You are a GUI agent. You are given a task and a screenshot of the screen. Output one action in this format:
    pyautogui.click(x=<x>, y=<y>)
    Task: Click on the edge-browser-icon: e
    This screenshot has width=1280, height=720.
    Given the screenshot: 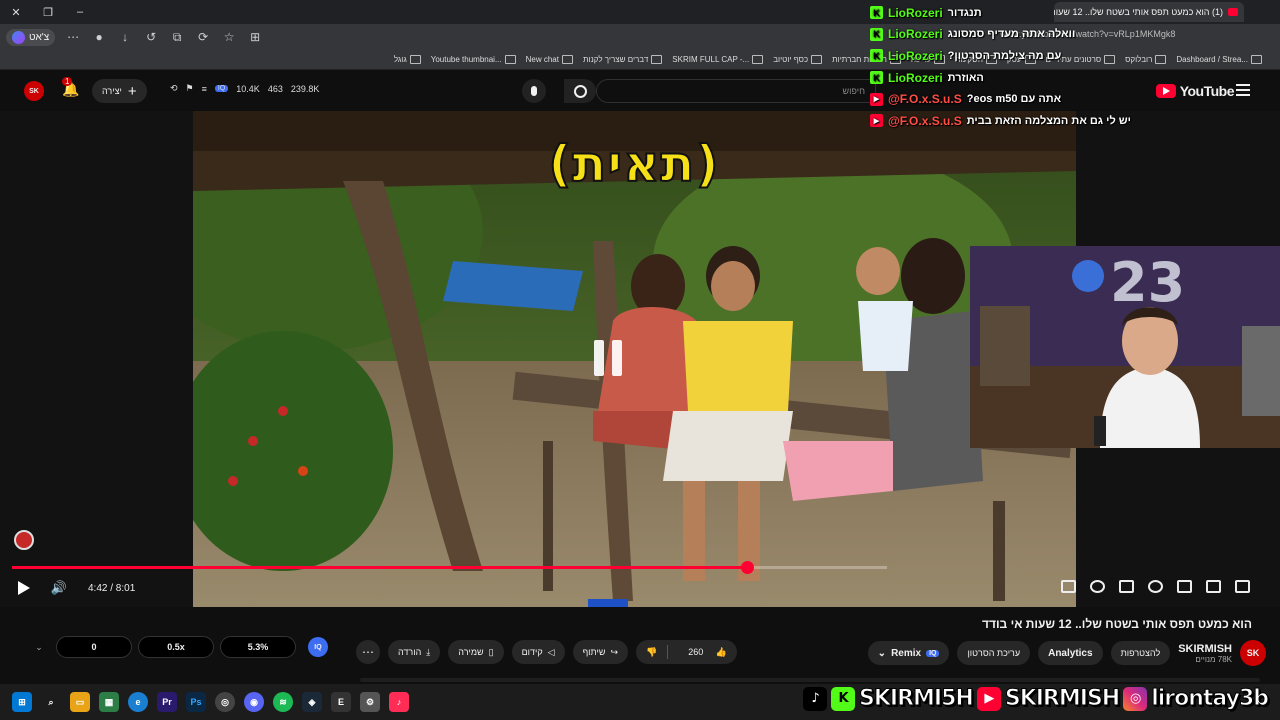 What is the action you would take?
    pyautogui.click(x=138, y=702)
    